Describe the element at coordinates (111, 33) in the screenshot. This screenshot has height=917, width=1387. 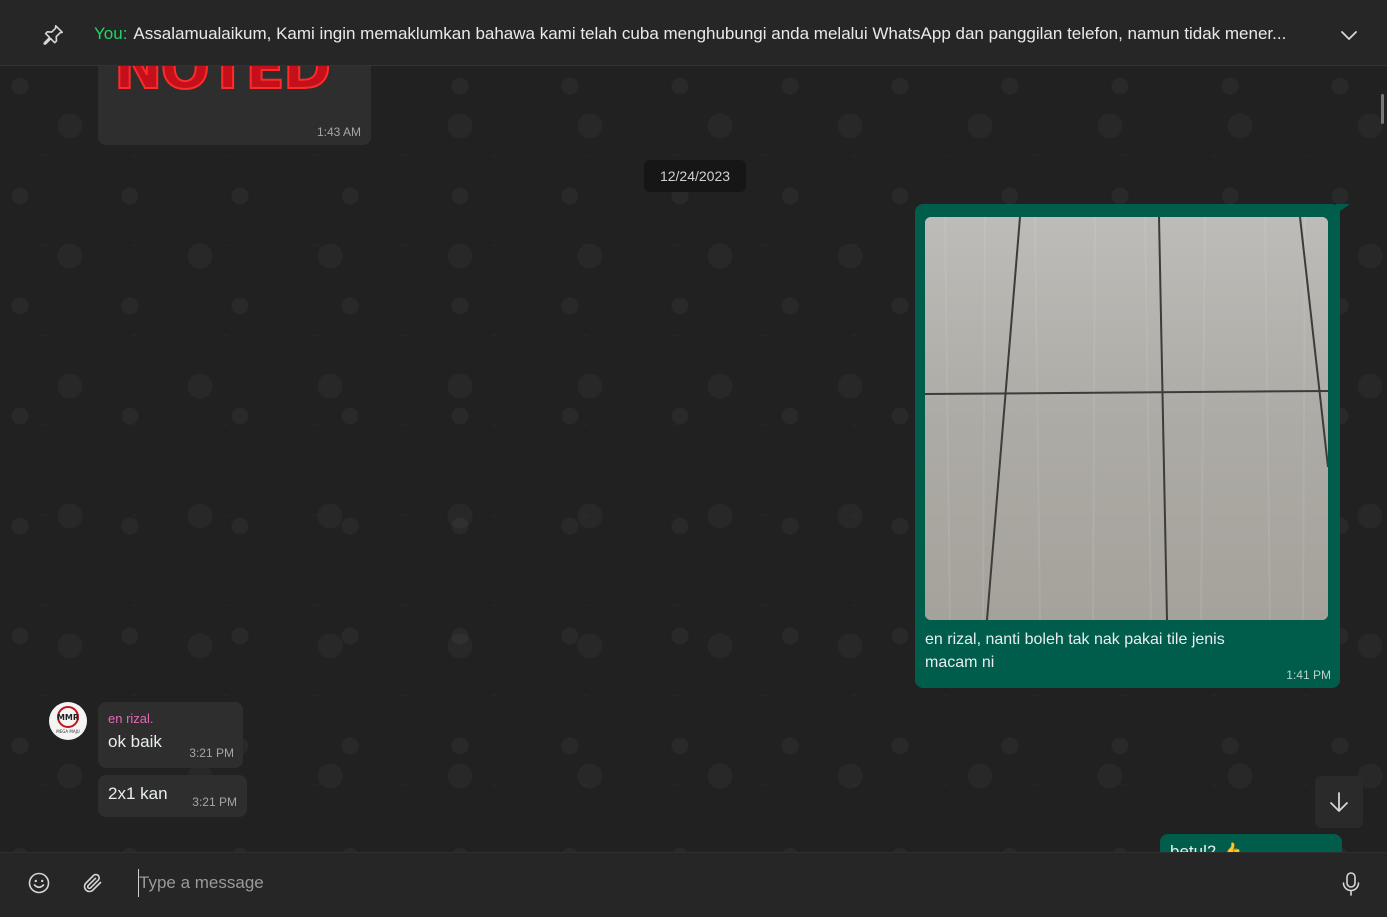
I see `pinned-sender: You:` at that location.